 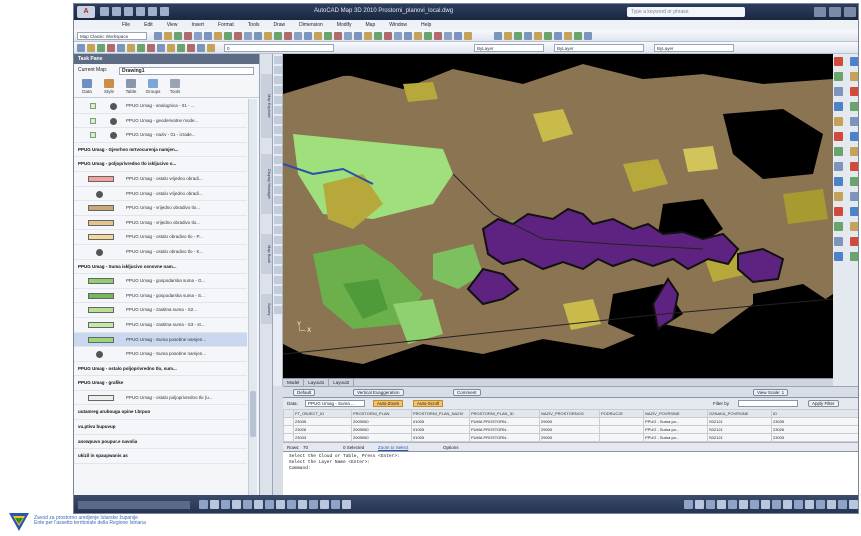 I want to click on menu-item: Format, so click(x=226, y=25).